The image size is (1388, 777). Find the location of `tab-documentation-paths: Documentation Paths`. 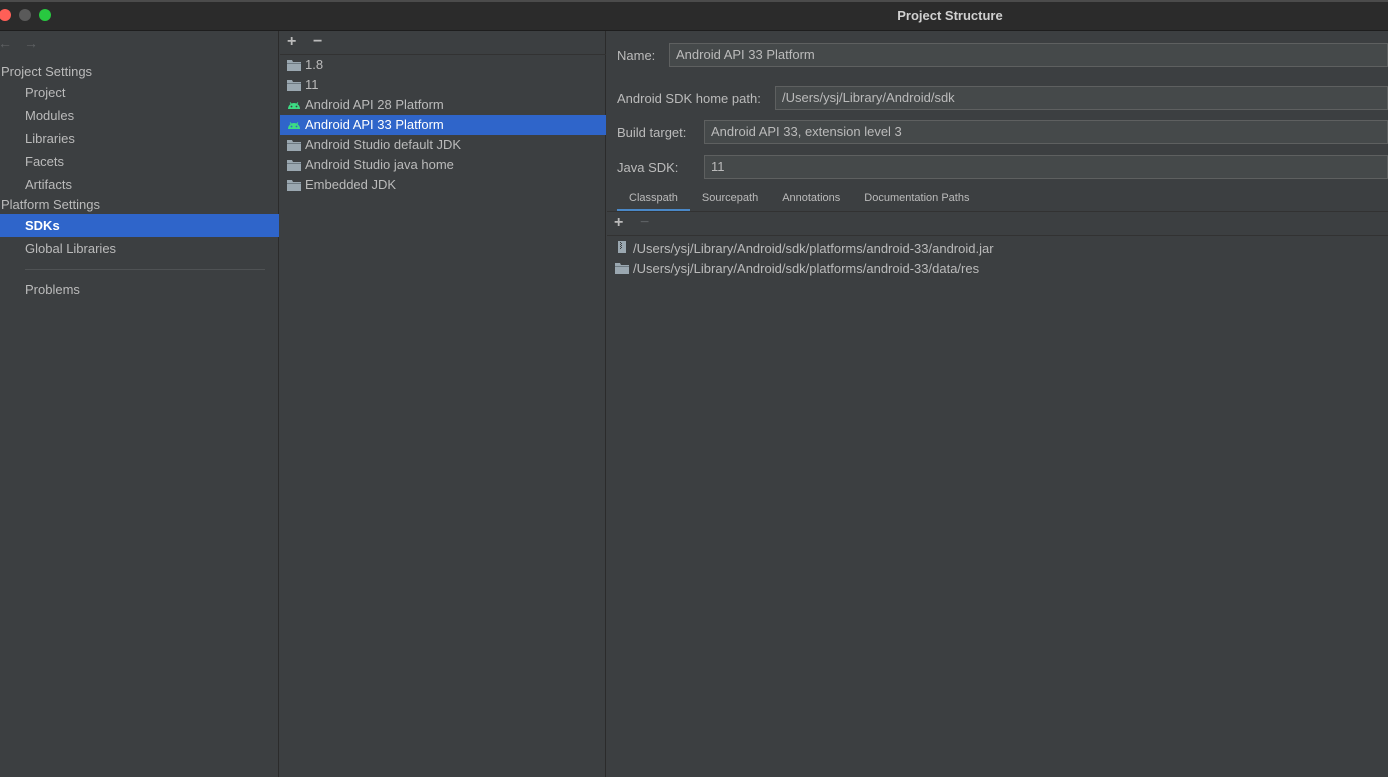

tab-documentation-paths: Documentation Paths is located at coordinates (916, 200).